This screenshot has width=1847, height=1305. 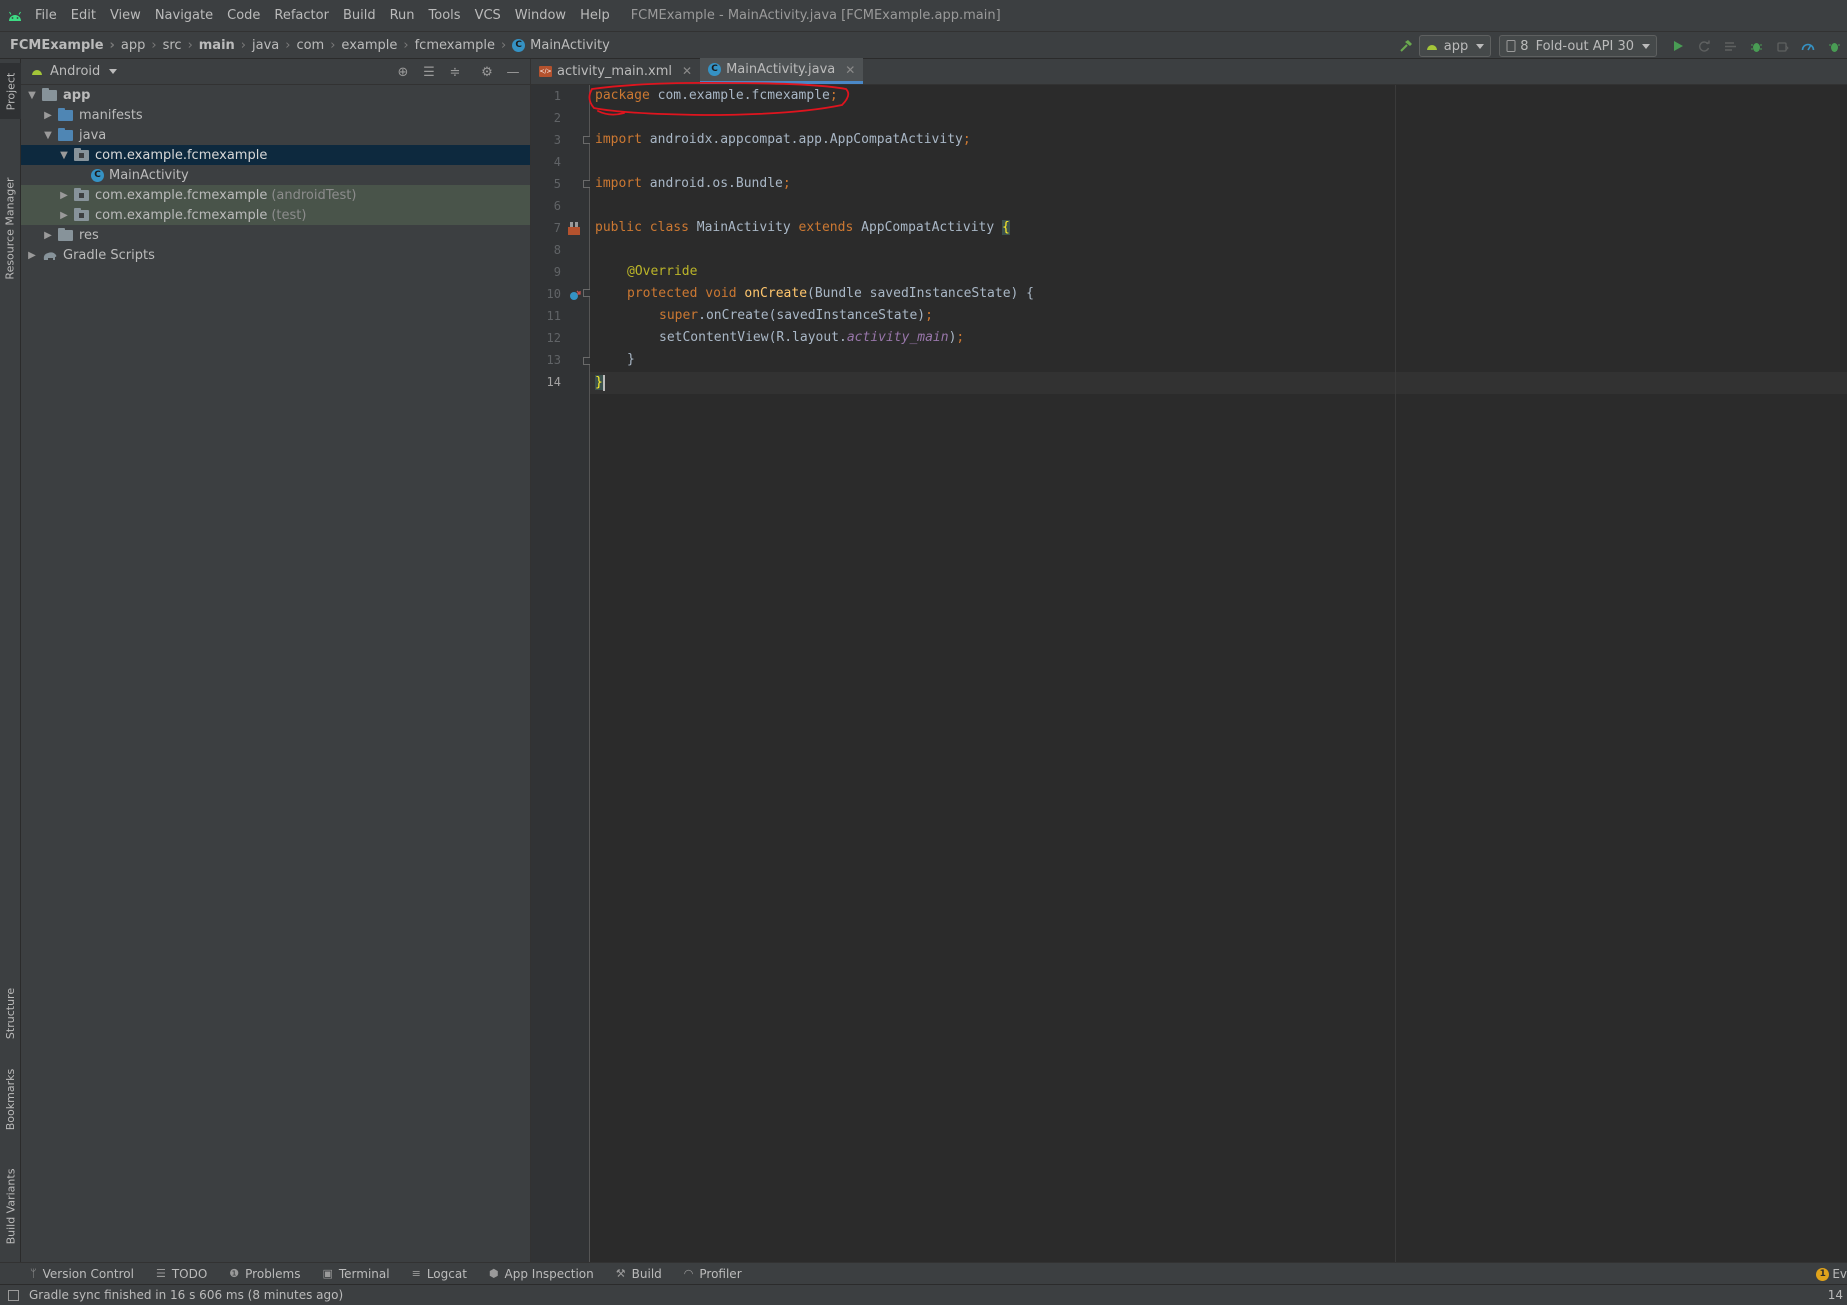 I want to click on tool-logcat: ≡ Logcat, so click(x=439, y=1274).